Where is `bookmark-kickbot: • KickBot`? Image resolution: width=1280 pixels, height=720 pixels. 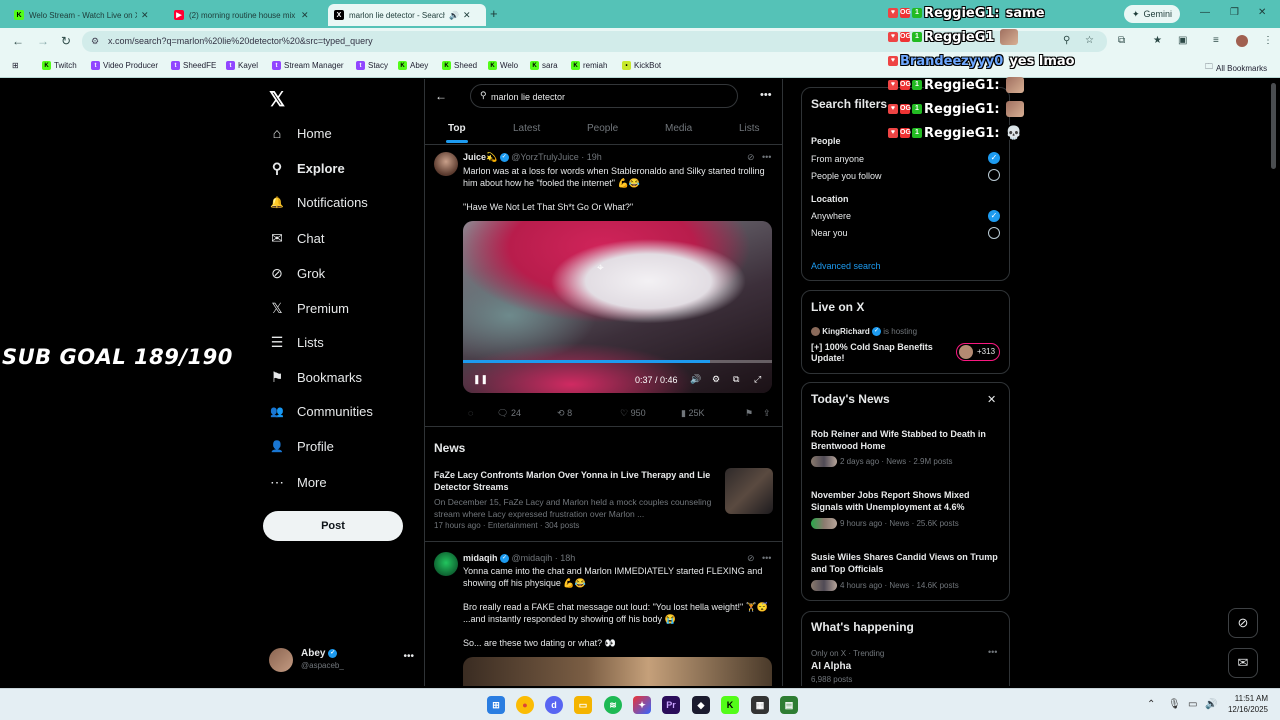
bookmark-kickbot: • KickBot is located at coordinates (641, 65).